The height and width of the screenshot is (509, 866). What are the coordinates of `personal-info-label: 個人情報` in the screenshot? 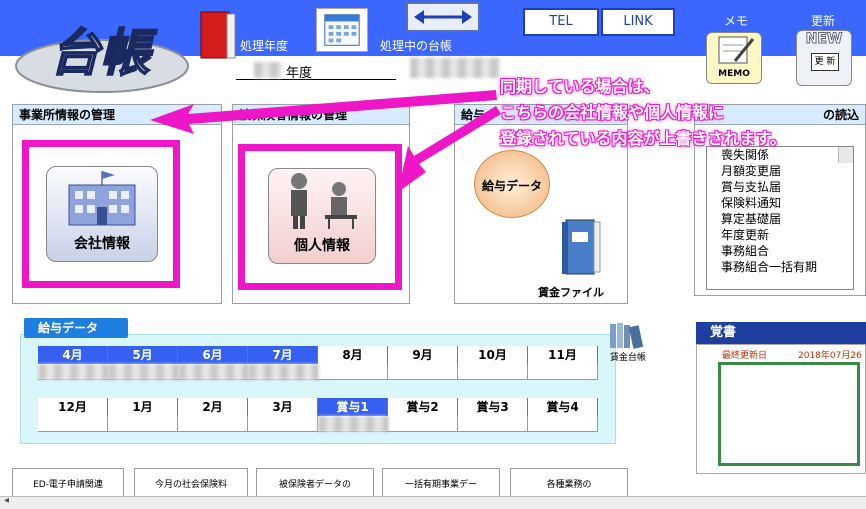 It's located at (322, 246).